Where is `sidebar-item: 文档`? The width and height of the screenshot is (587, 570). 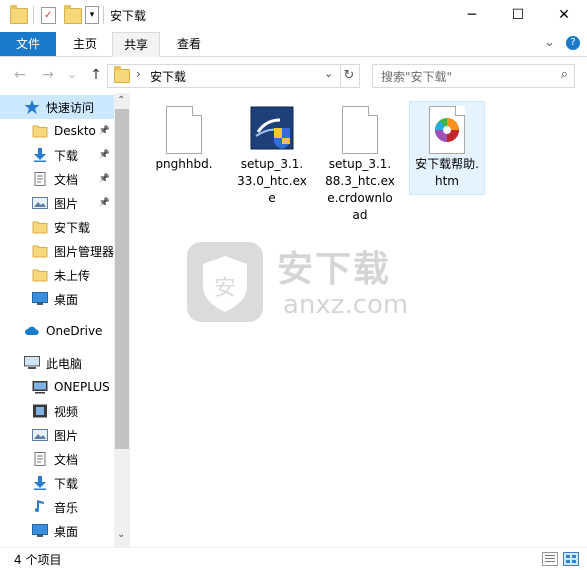 sidebar-item: 文档 is located at coordinates (57, 459).